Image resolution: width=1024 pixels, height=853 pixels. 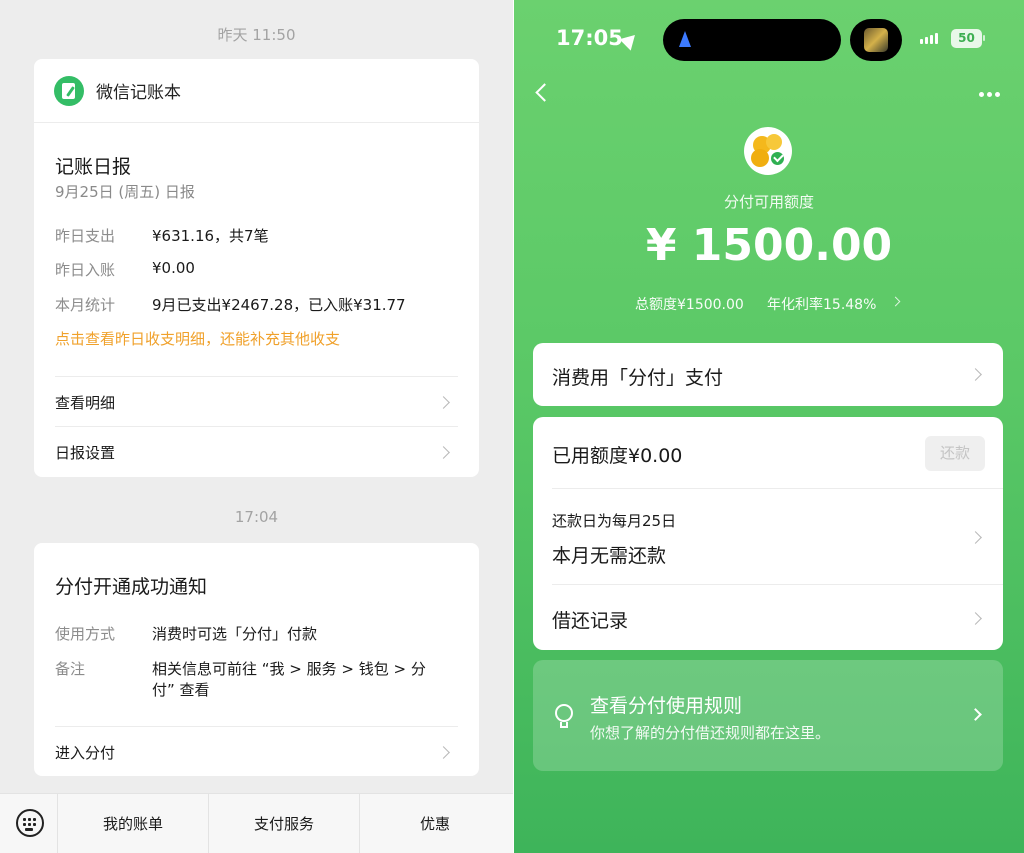 I want to click on remark-value-line2: 付” 查看, so click(x=181, y=690).